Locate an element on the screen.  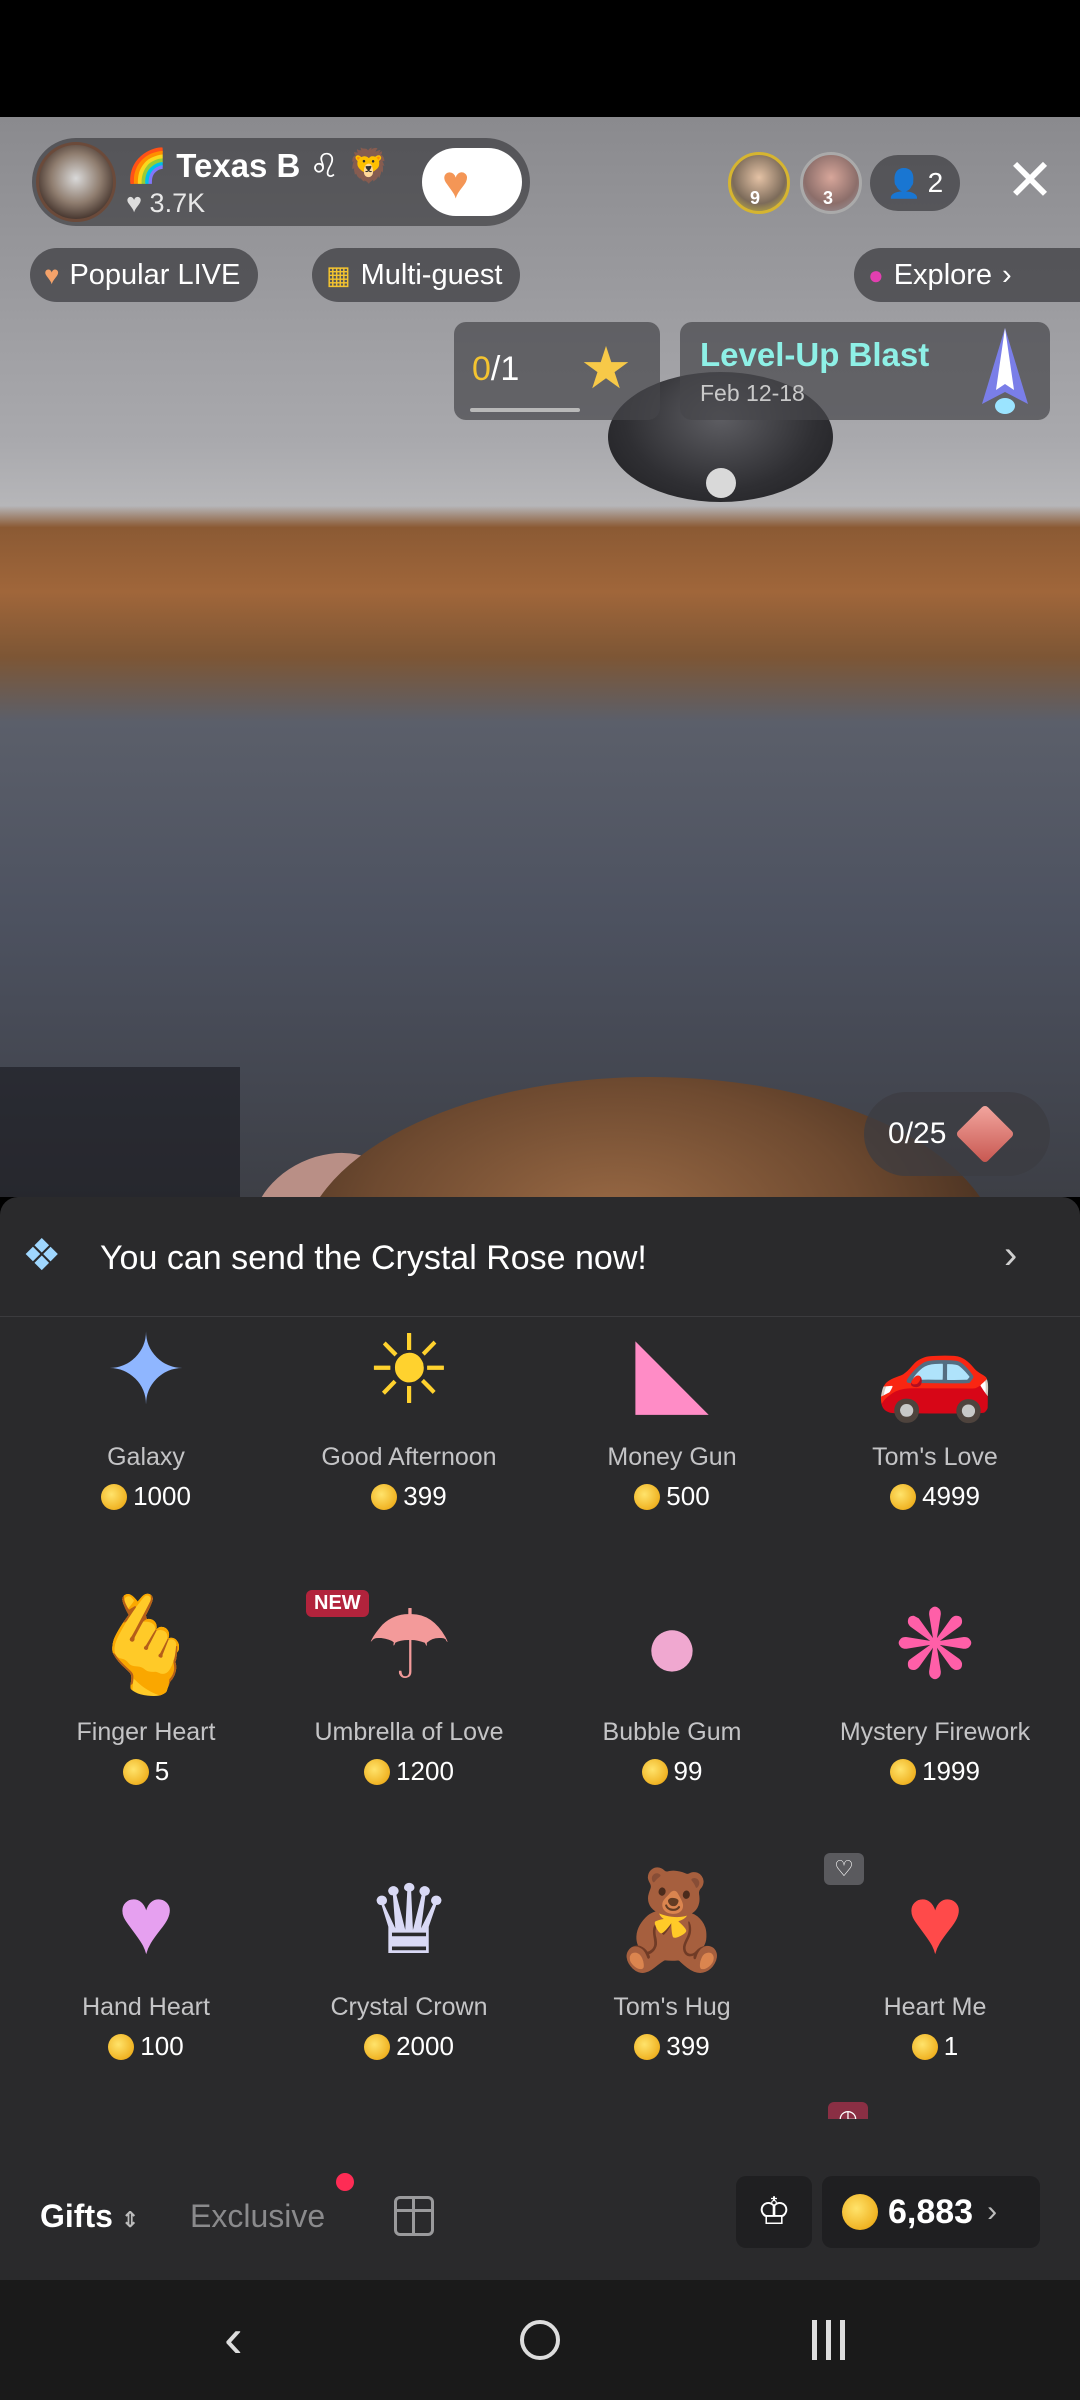
gift-price-value: 399 is located at coordinates (688, 2046).